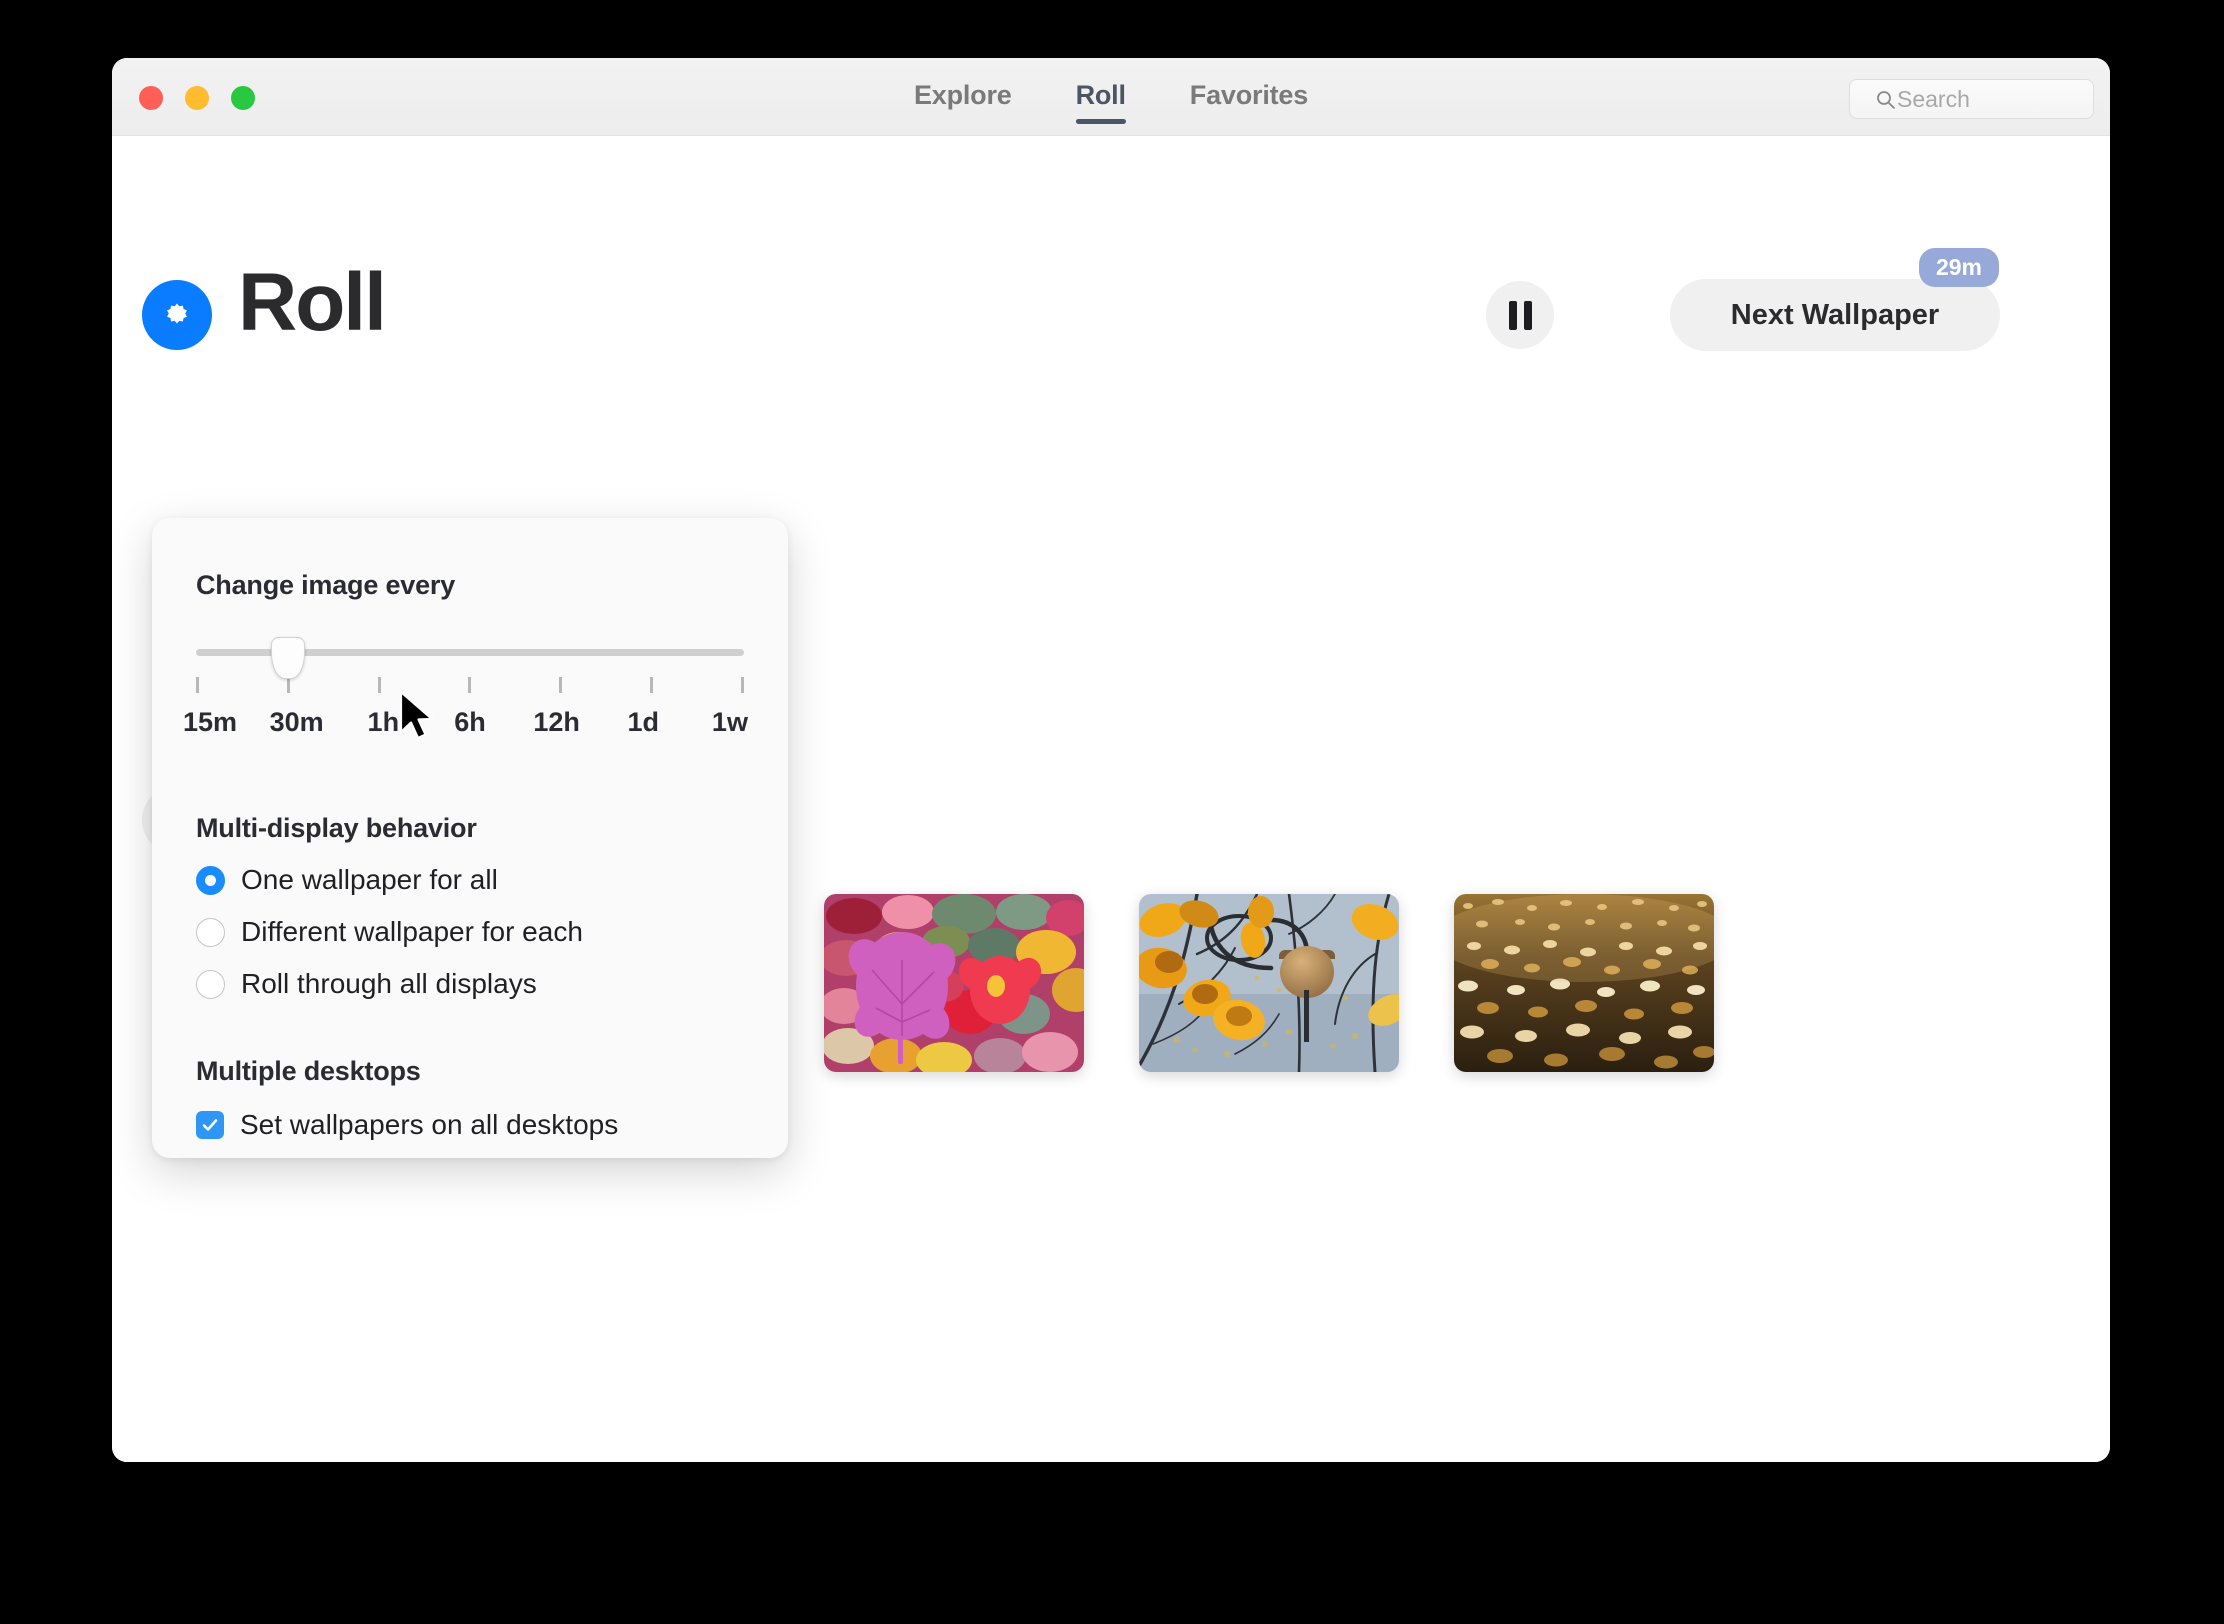 This screenshot has height=1624, width=2224. What do you see at coordinates (297, 722) in the screenshot?
I see `slider-label-30m: 30m` at bounding box center [297, 722].